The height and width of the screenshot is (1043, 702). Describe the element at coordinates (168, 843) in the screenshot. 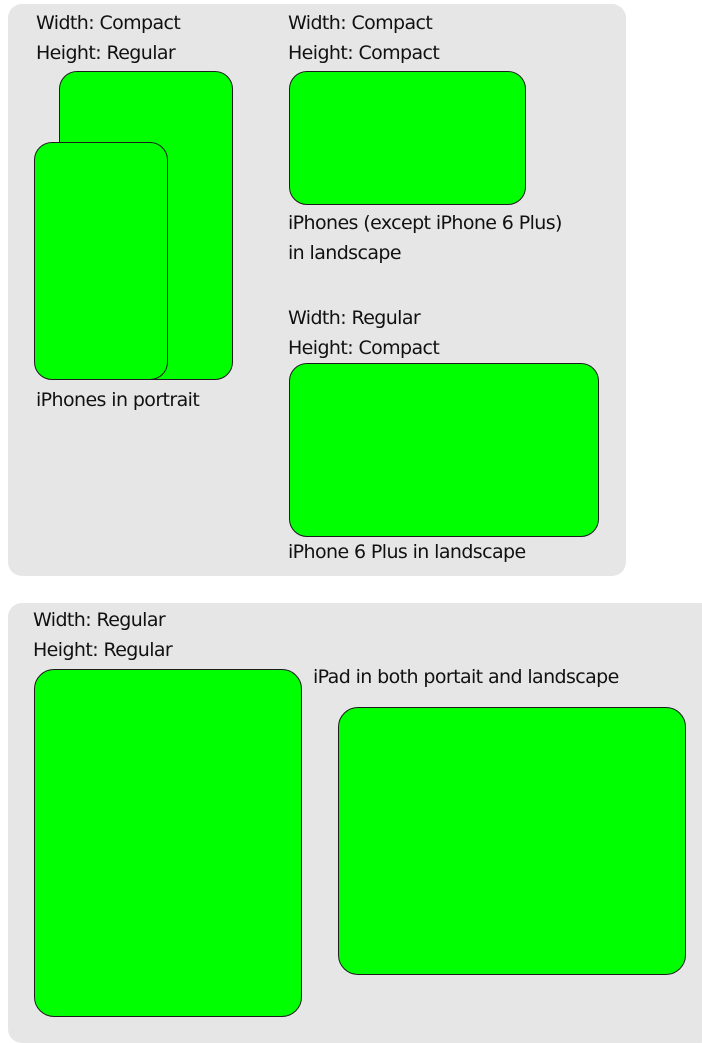

I see `ipad-portrait-screen` at that location.